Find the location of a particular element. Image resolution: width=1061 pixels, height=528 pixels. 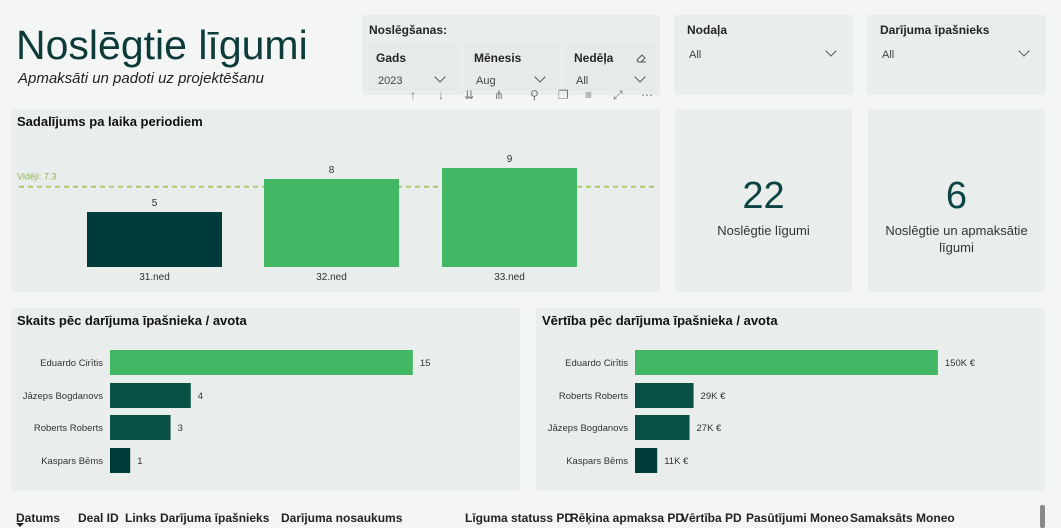

copy-icon: ❐ is located at coordinates (563, 95).